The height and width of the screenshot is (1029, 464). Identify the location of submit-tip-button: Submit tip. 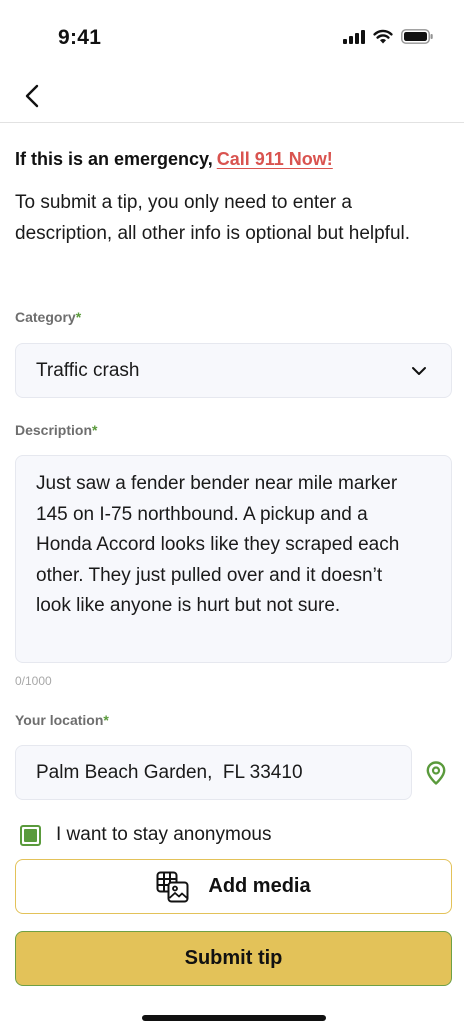
(233, 958).